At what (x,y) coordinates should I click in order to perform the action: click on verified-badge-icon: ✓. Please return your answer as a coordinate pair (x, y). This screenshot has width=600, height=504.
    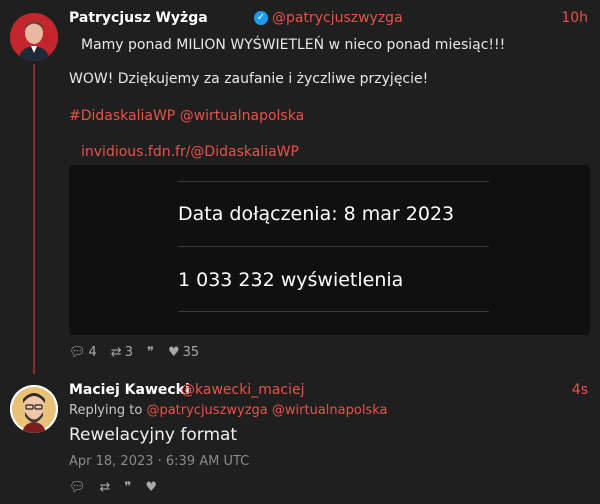
    Looking at the image, I should click on (261, 18).